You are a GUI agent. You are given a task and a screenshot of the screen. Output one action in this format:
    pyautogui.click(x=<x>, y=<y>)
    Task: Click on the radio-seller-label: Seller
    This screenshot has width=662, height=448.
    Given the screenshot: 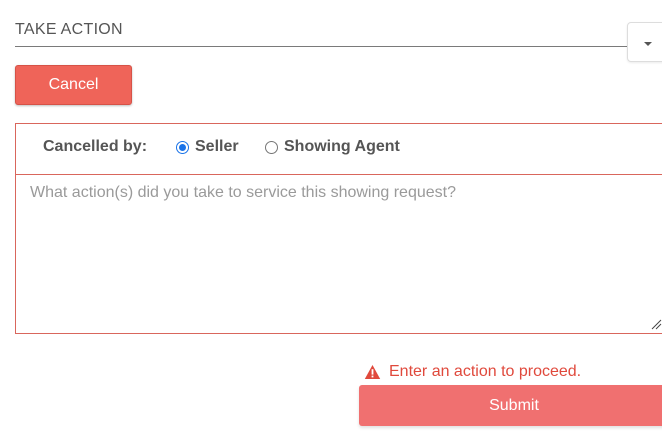 What is the action you would take?
    pyautogui.click(x=217, y=146)
    